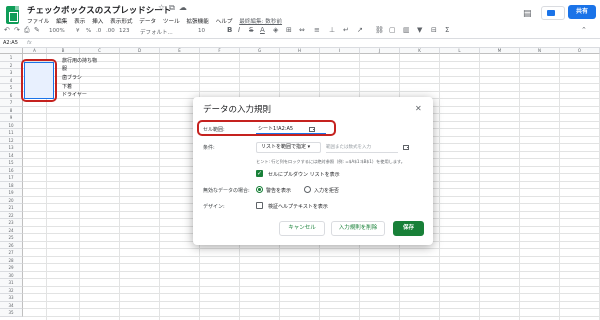 The image size is (600, 320). What do you see at coordinates (302, 228) in the screenshot?
I see `cancel-button: キャンセル` at bounding box center [302, 228].